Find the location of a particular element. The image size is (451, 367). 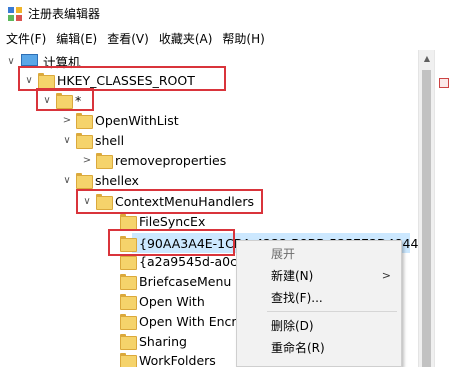

menu-item-delete: 删除(D) is located at coordinates (319, 326).